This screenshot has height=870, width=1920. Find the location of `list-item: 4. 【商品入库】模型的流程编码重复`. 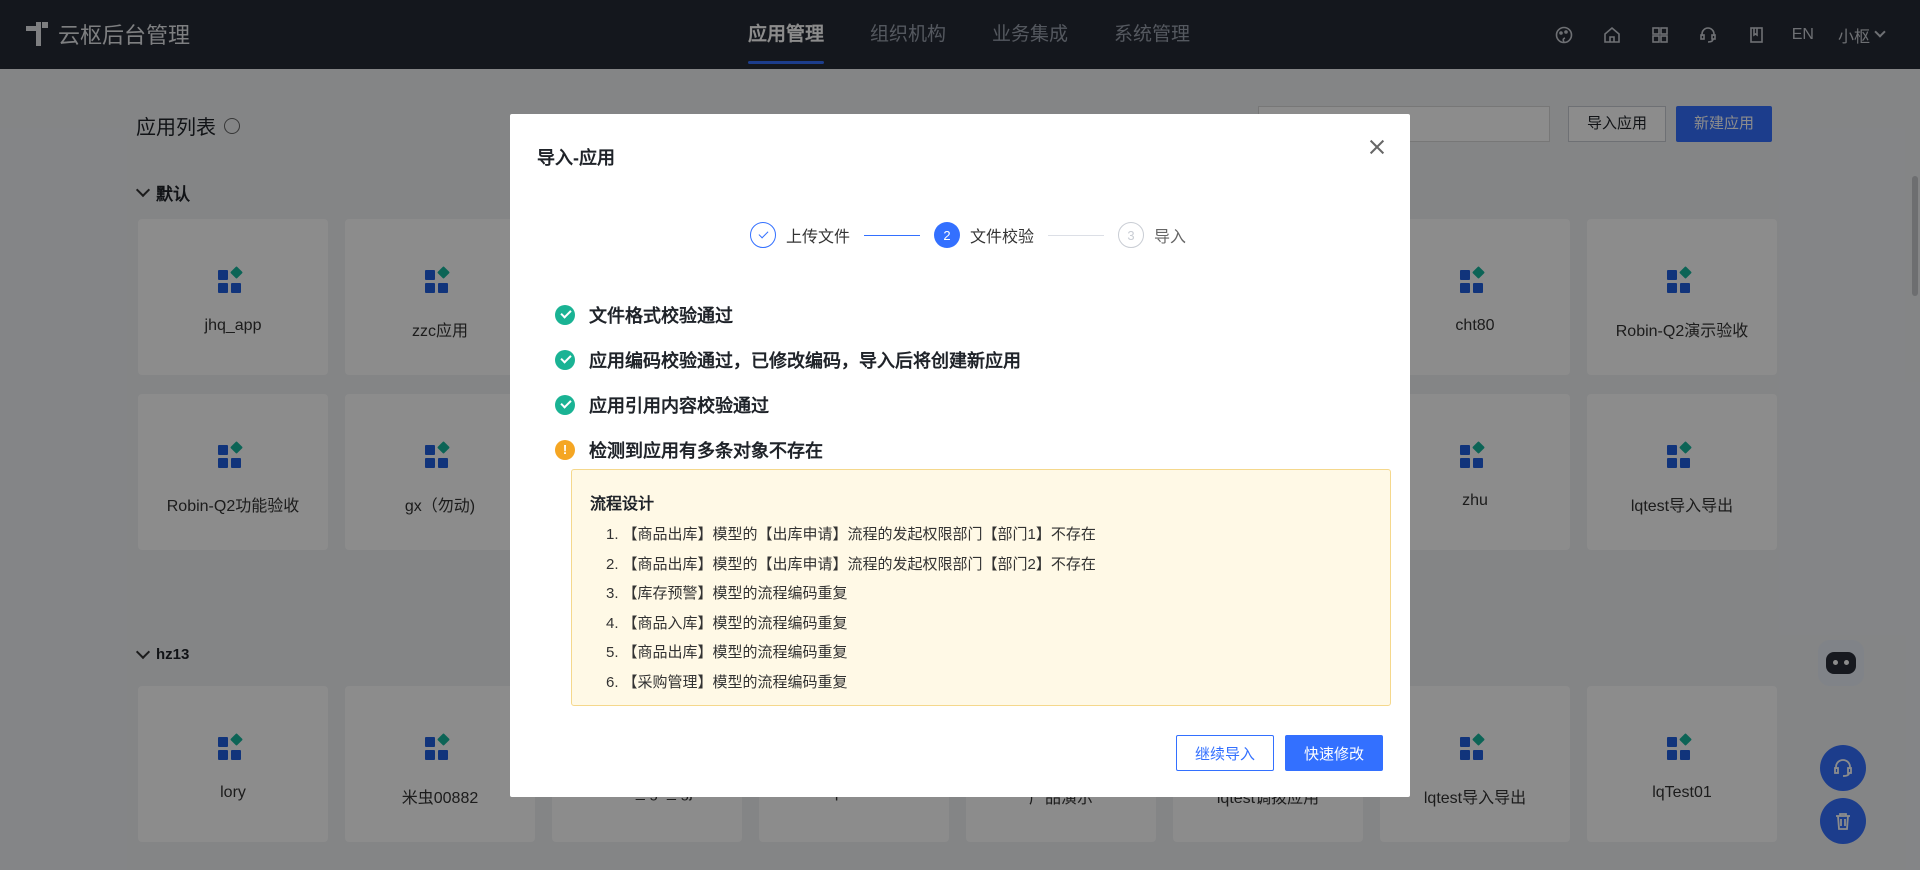

list-item: 4. 【商品入库】模型的流程编码重复 is located at coordinates (989, 624).